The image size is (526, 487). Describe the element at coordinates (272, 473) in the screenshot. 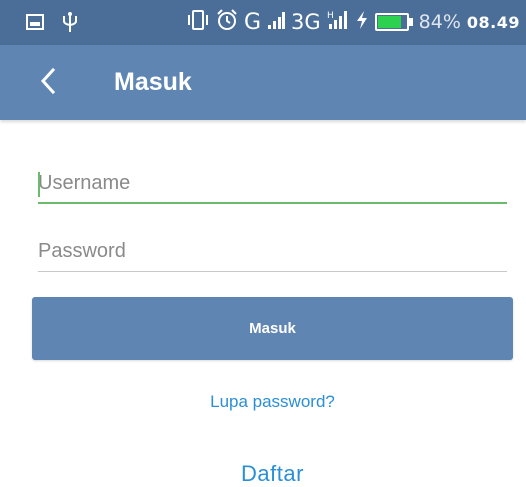

I see `register-link: Daftar` at that location.